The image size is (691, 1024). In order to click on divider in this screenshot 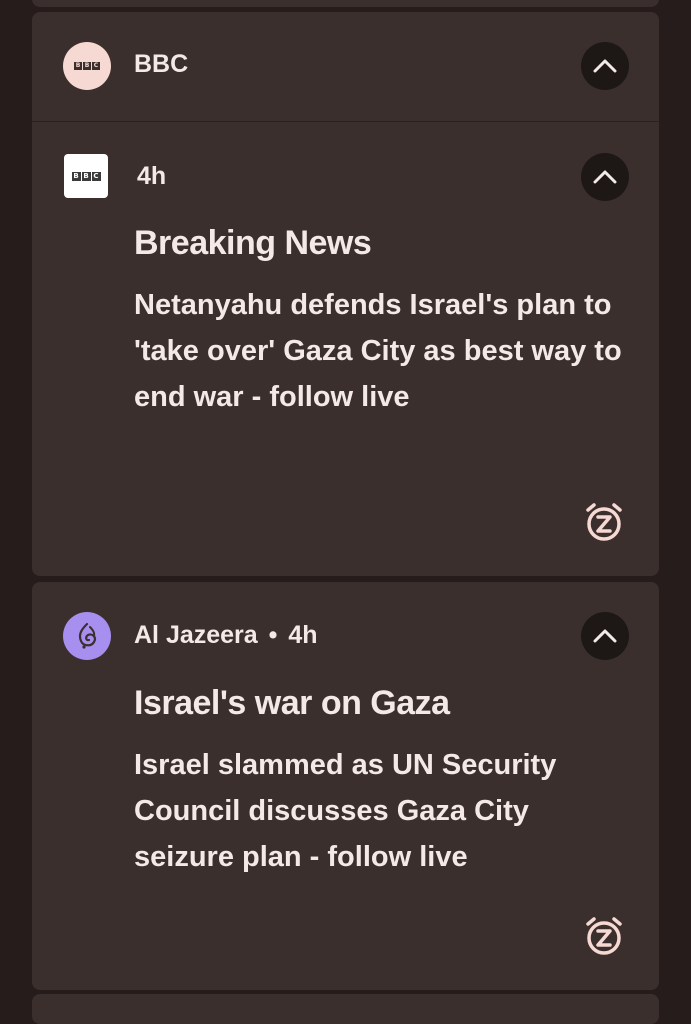, I will do `click(345, 121)`.